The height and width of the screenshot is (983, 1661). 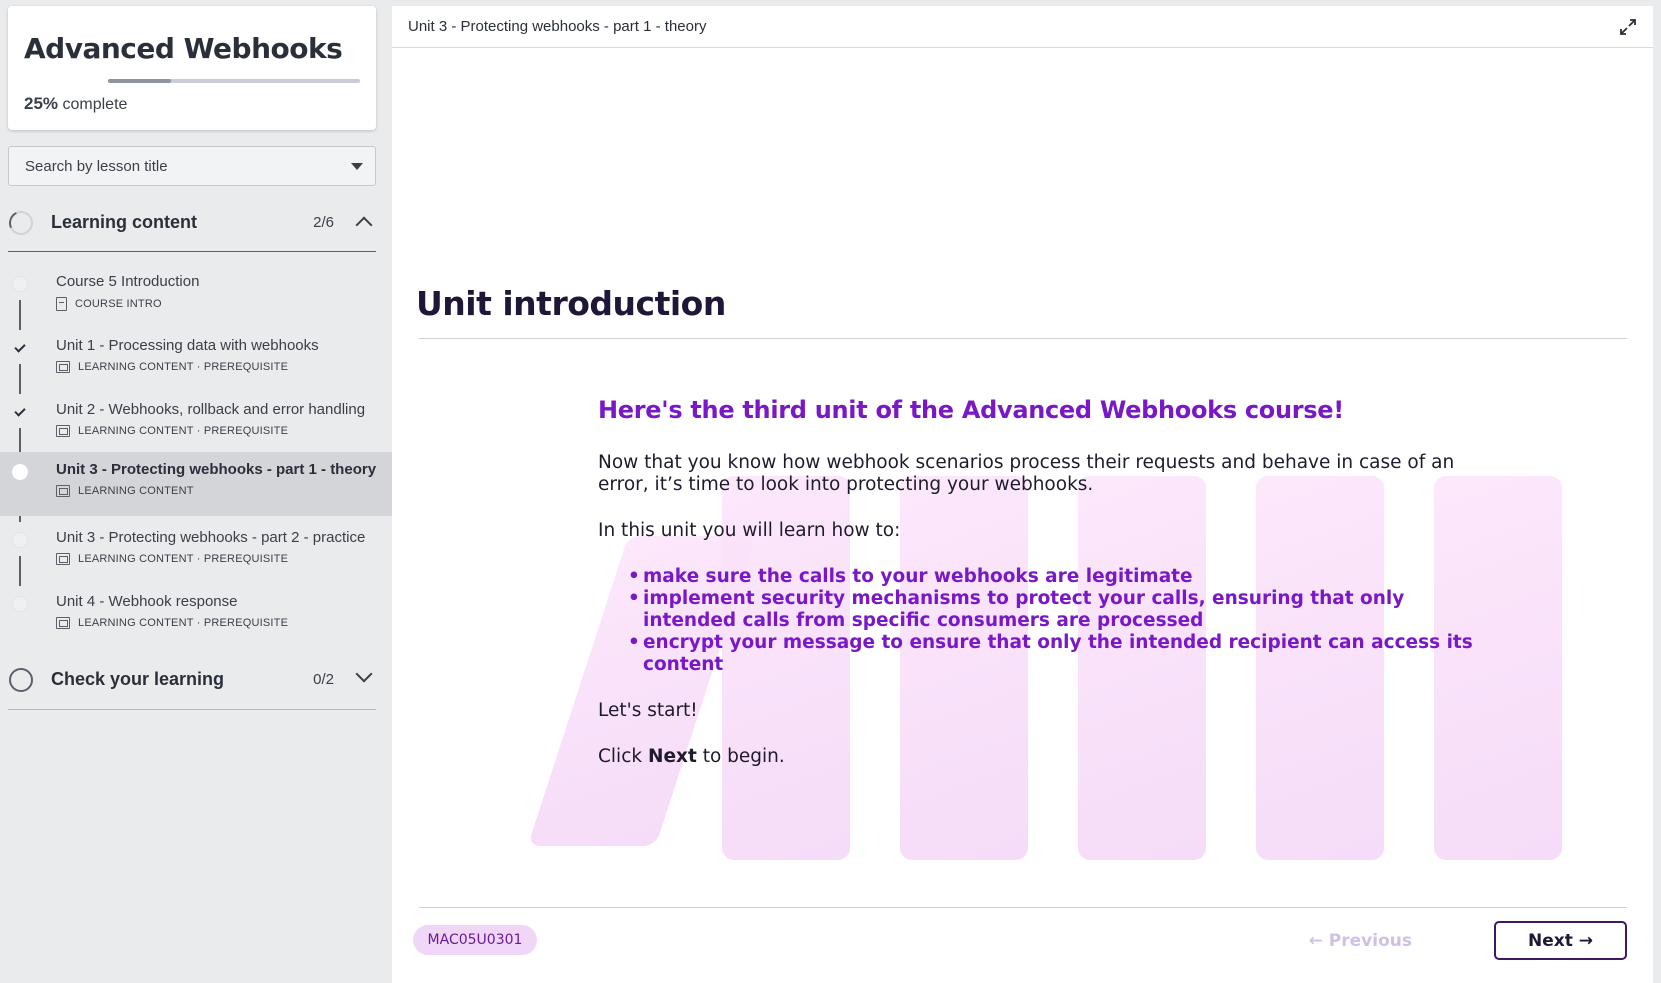 I want to click on lesson-meta-text: LEARNING CONTENT, so click(x=136, y=491).